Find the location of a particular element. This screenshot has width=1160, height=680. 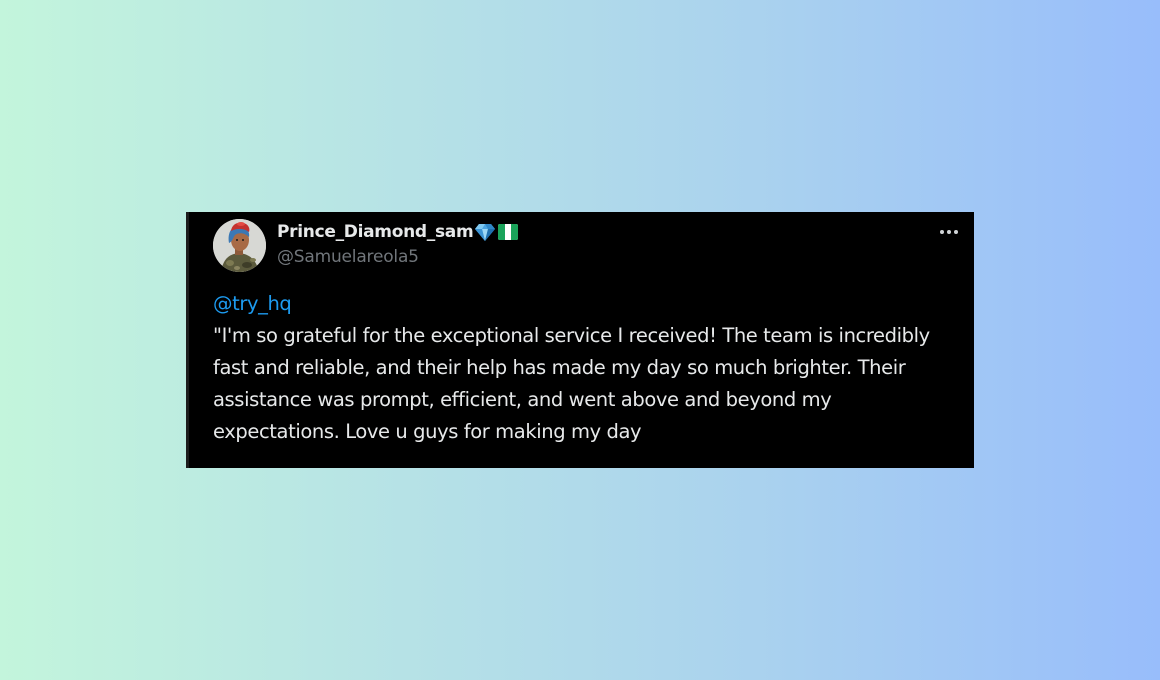

avatar is located at coordinates (239, 245).